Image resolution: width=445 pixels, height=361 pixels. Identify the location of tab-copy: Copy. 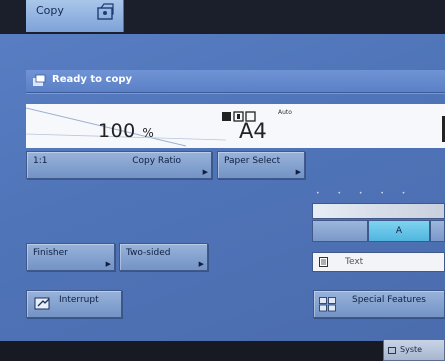
(75, 16).